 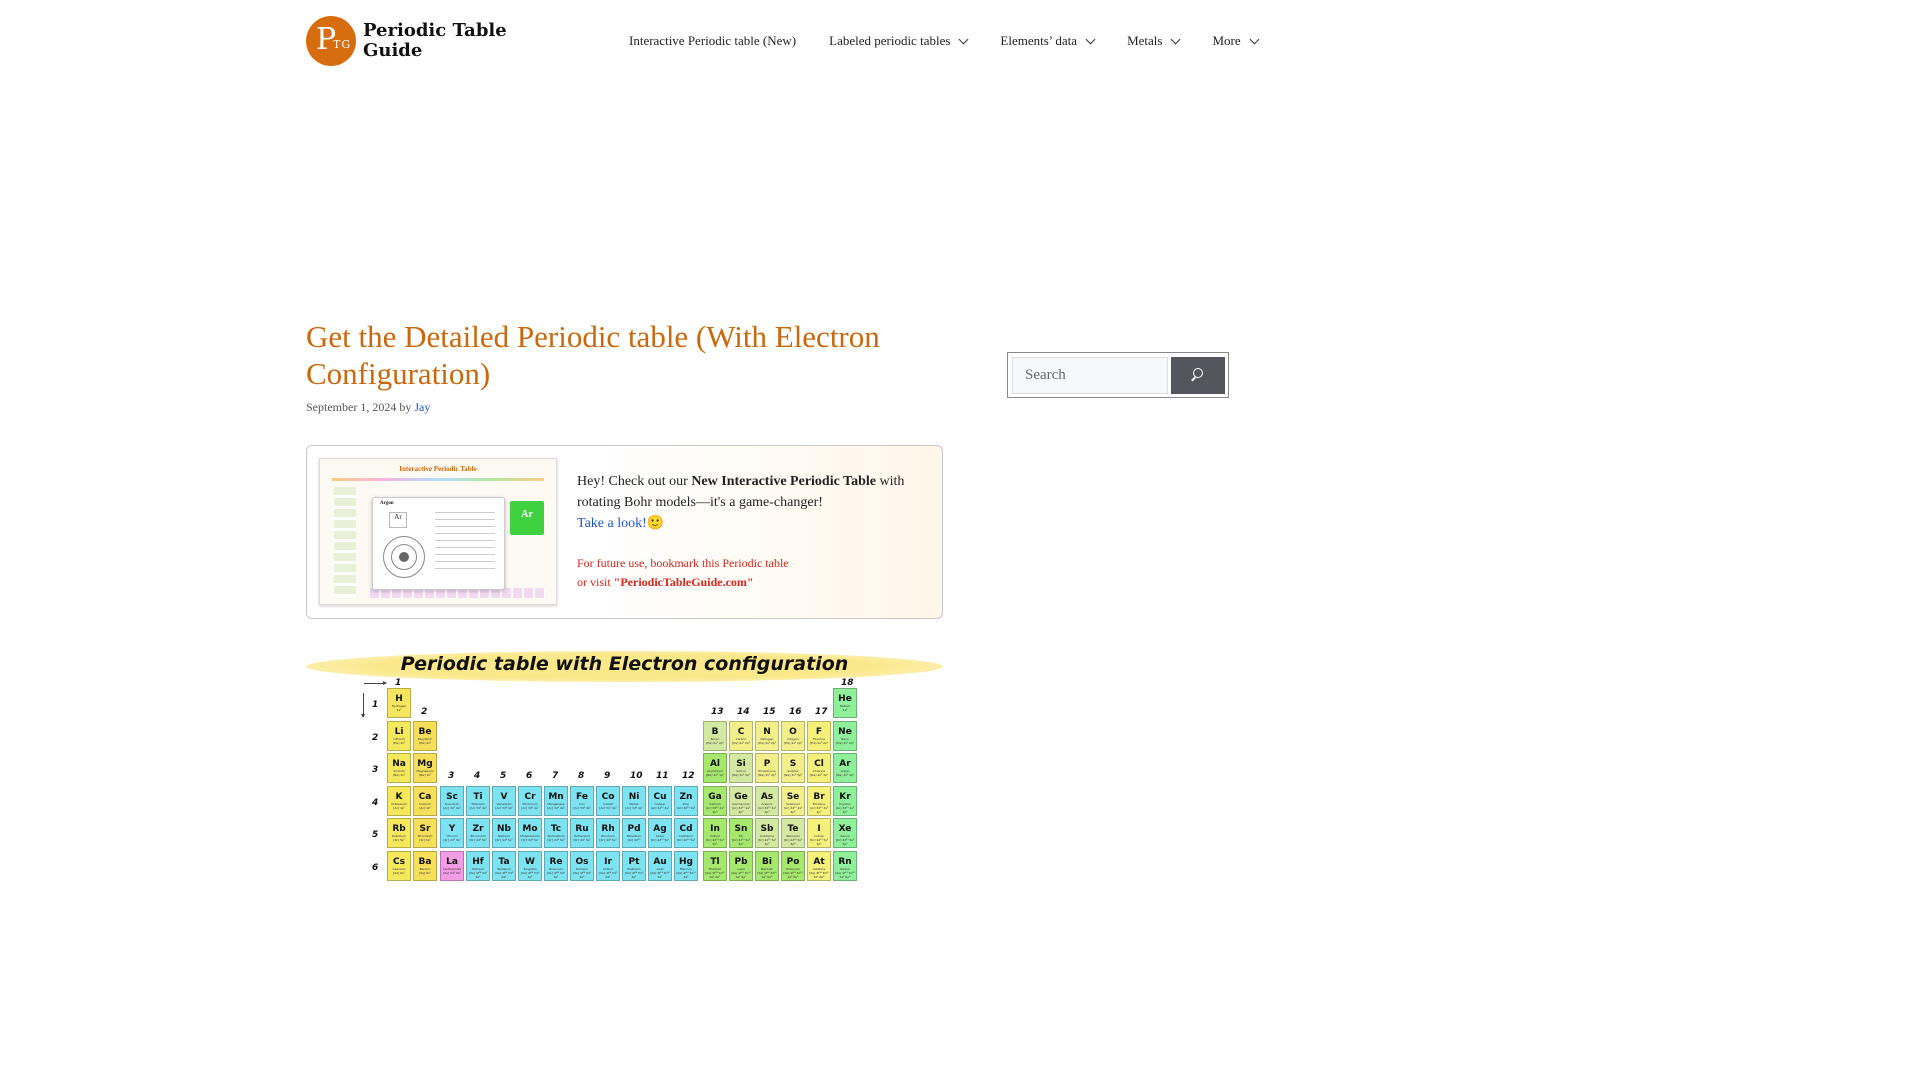 What do you see at coordinates (399, 703) in the screenshot?
I see `element-cell: H Hydrogen 1s¹` at bounding box center [399, 703].